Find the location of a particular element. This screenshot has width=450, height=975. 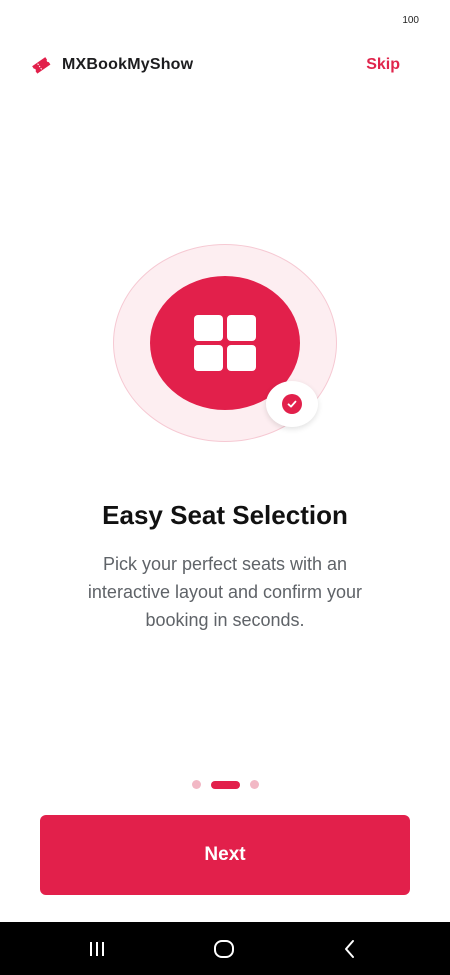

checkmark-icon is located at coordinates (292, 404).